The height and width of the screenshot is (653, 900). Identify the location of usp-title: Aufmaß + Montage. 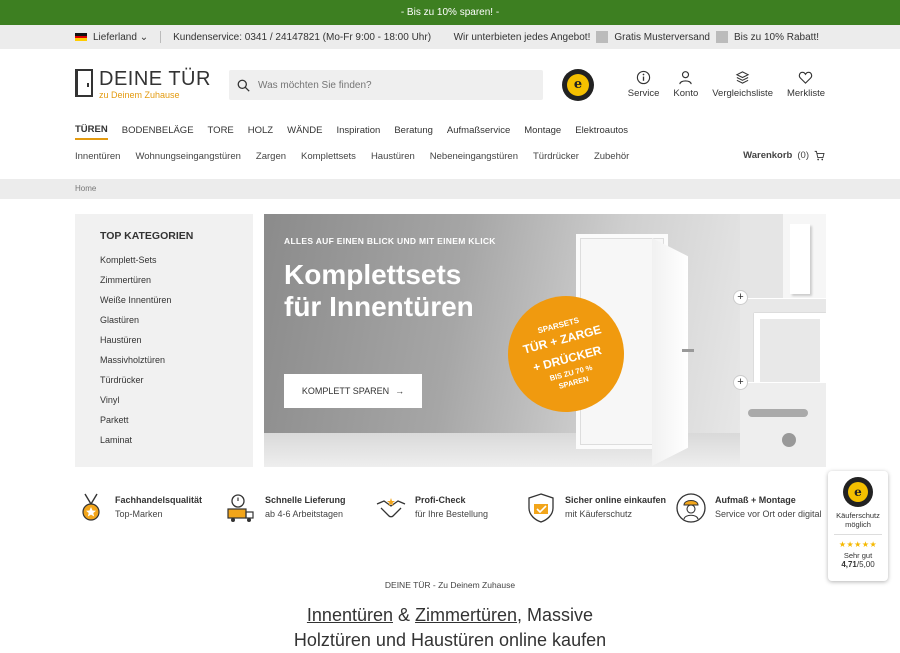
(755, 500).